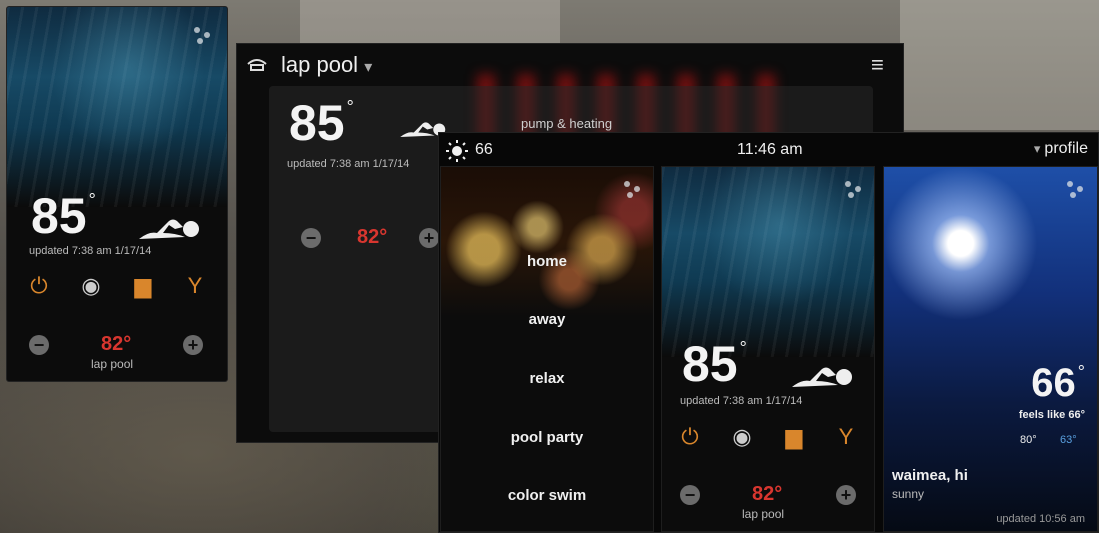  I want to click on scenes-card: home away relax pool party color swim, so click(547, 349).